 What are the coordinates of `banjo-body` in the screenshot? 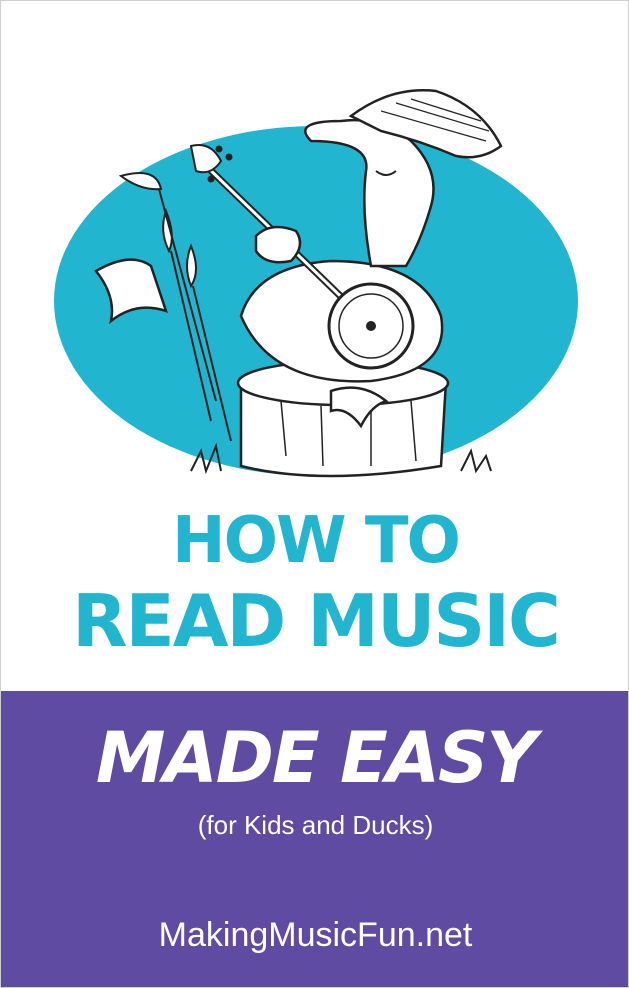 It's located at (371, 326).